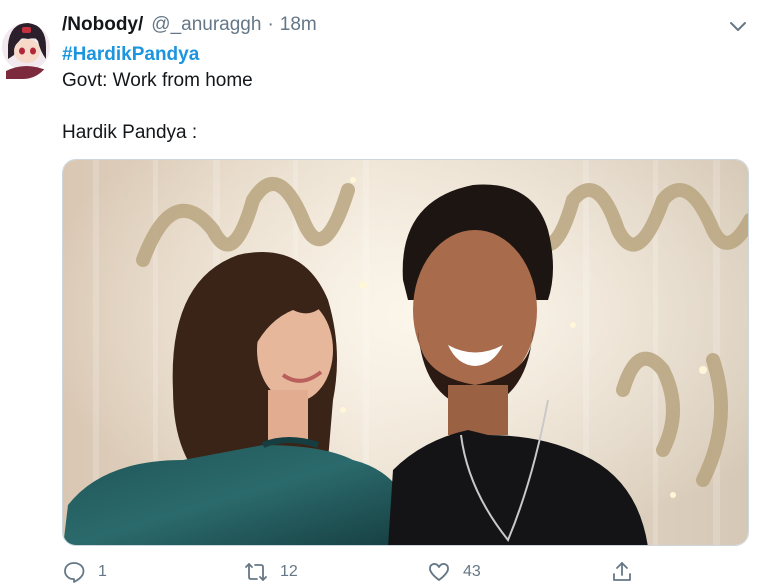 The height and width of the screenshot is (586, 766). Describe the element at coordinates (738, 26) in the screenshot. I see `chevron-down-icon` at that location.